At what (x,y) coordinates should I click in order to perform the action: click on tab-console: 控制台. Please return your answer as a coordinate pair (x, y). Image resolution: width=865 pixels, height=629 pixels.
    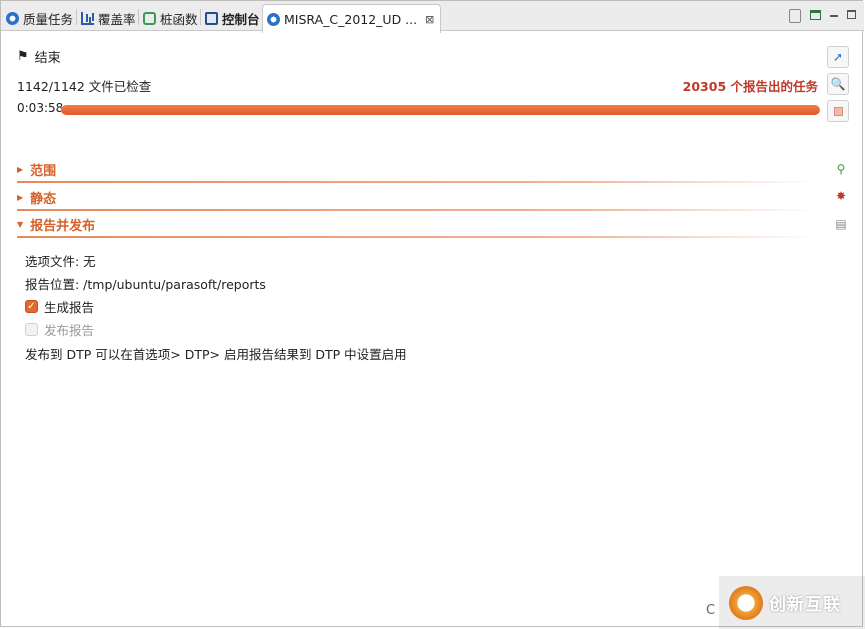
    Looking at the image, I should click on (232, 18).